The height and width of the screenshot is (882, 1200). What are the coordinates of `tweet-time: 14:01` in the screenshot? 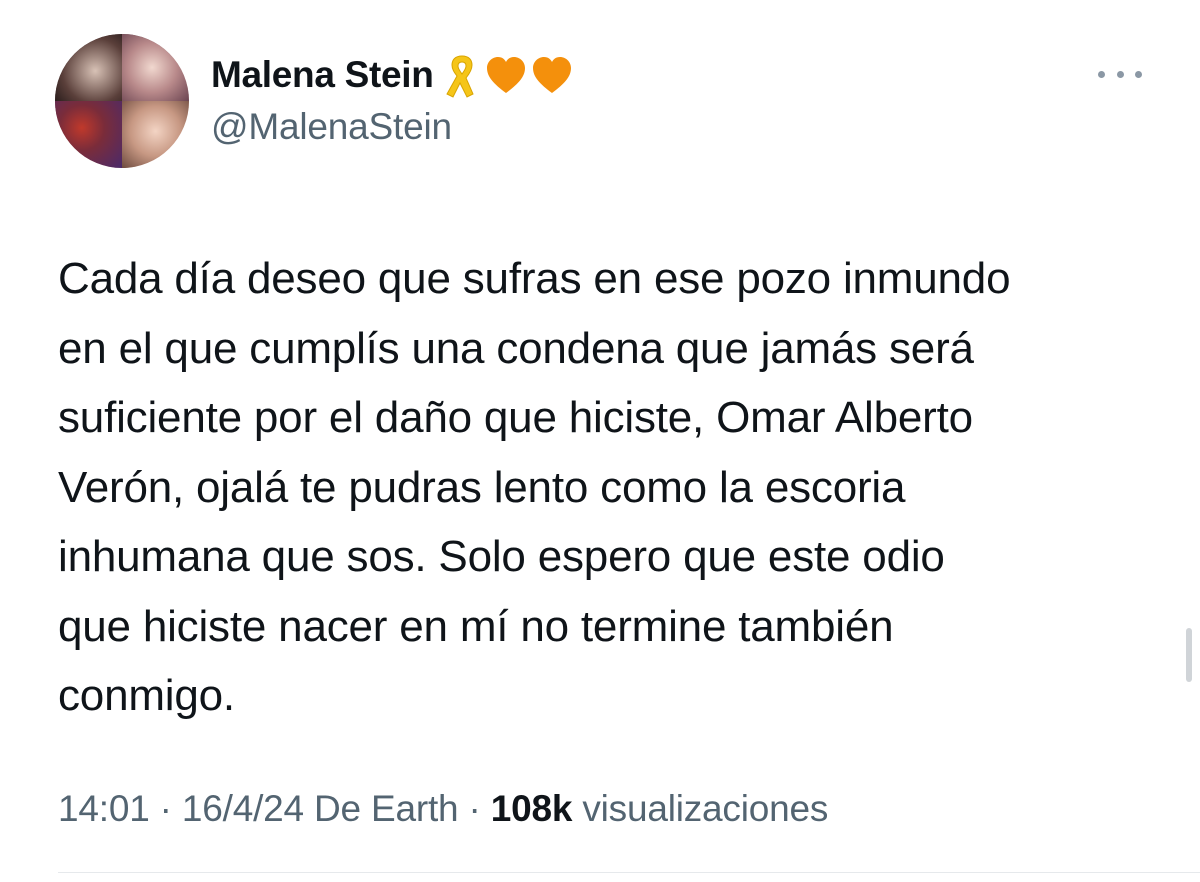 It's located at (104, 808).